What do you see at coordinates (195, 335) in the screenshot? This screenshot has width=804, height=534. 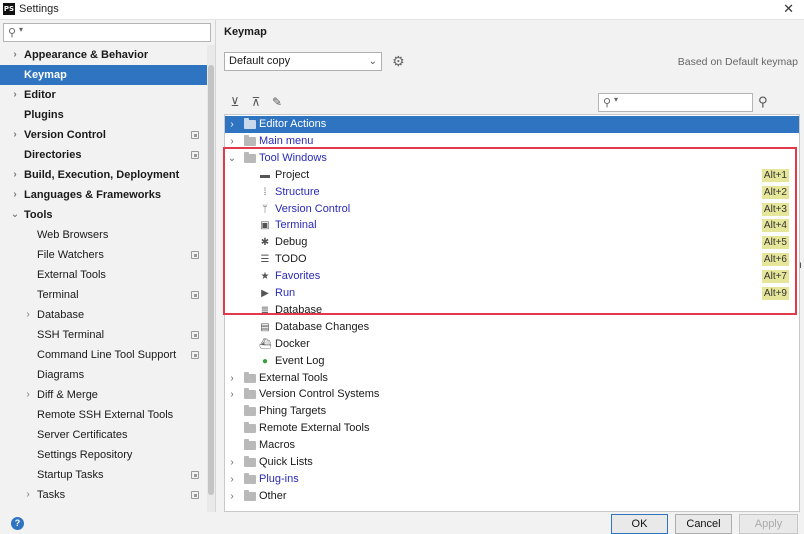 I see `project-level-icon` at bounding box center [195, 335].